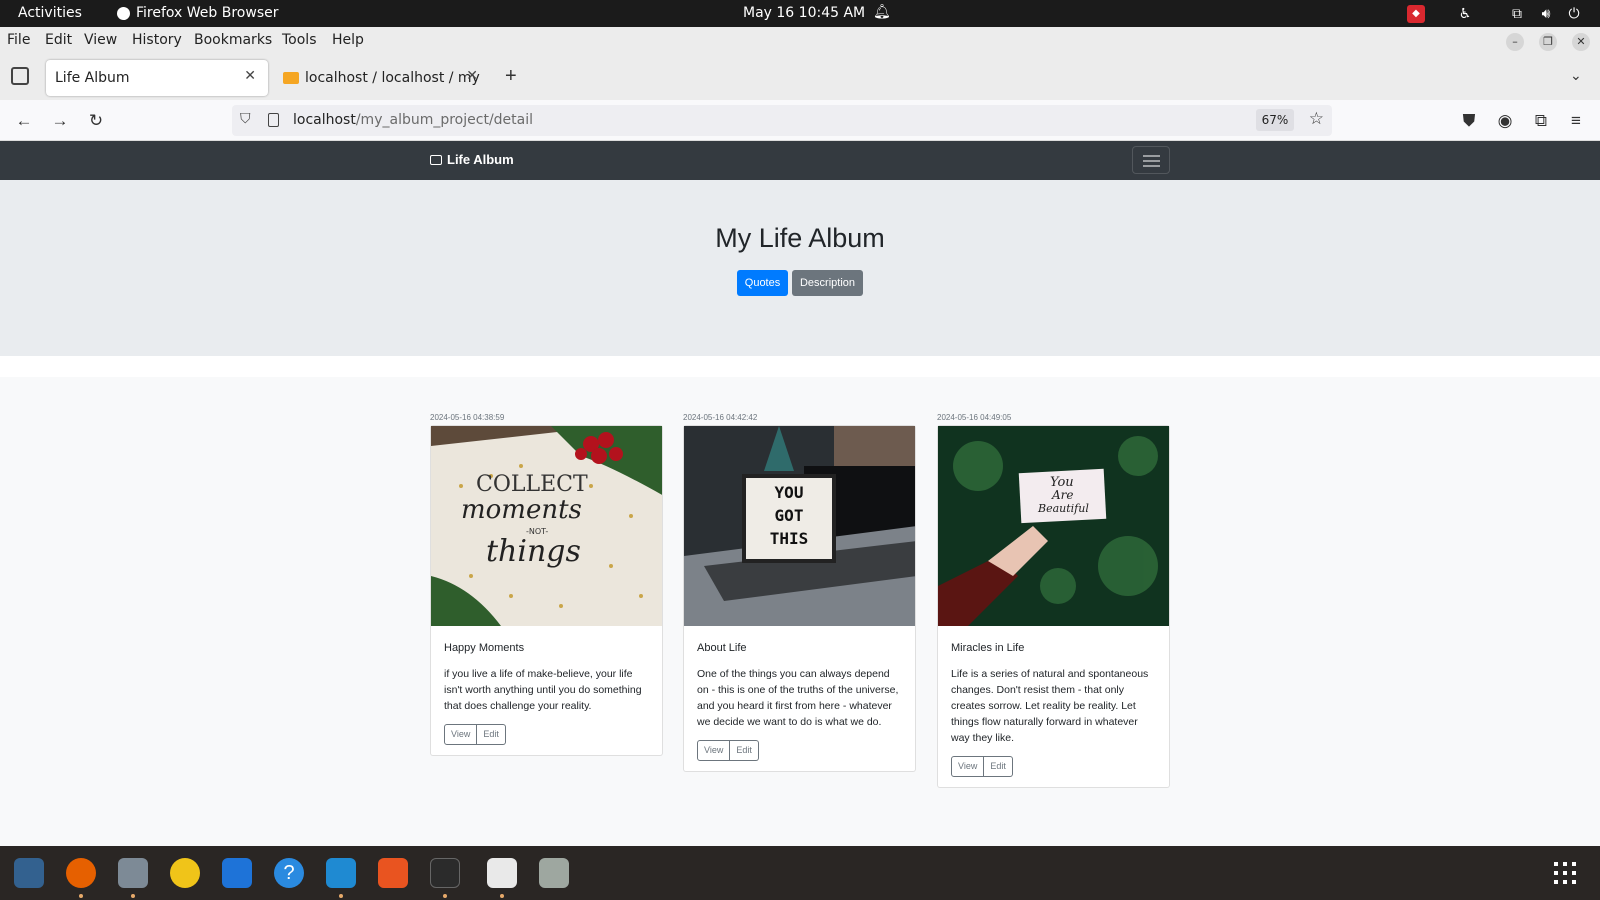 This screenshot has width=1600, height=900. Describe the element at coordinates (554, 873) in the screenshot. I see `trash-icon` at that location.